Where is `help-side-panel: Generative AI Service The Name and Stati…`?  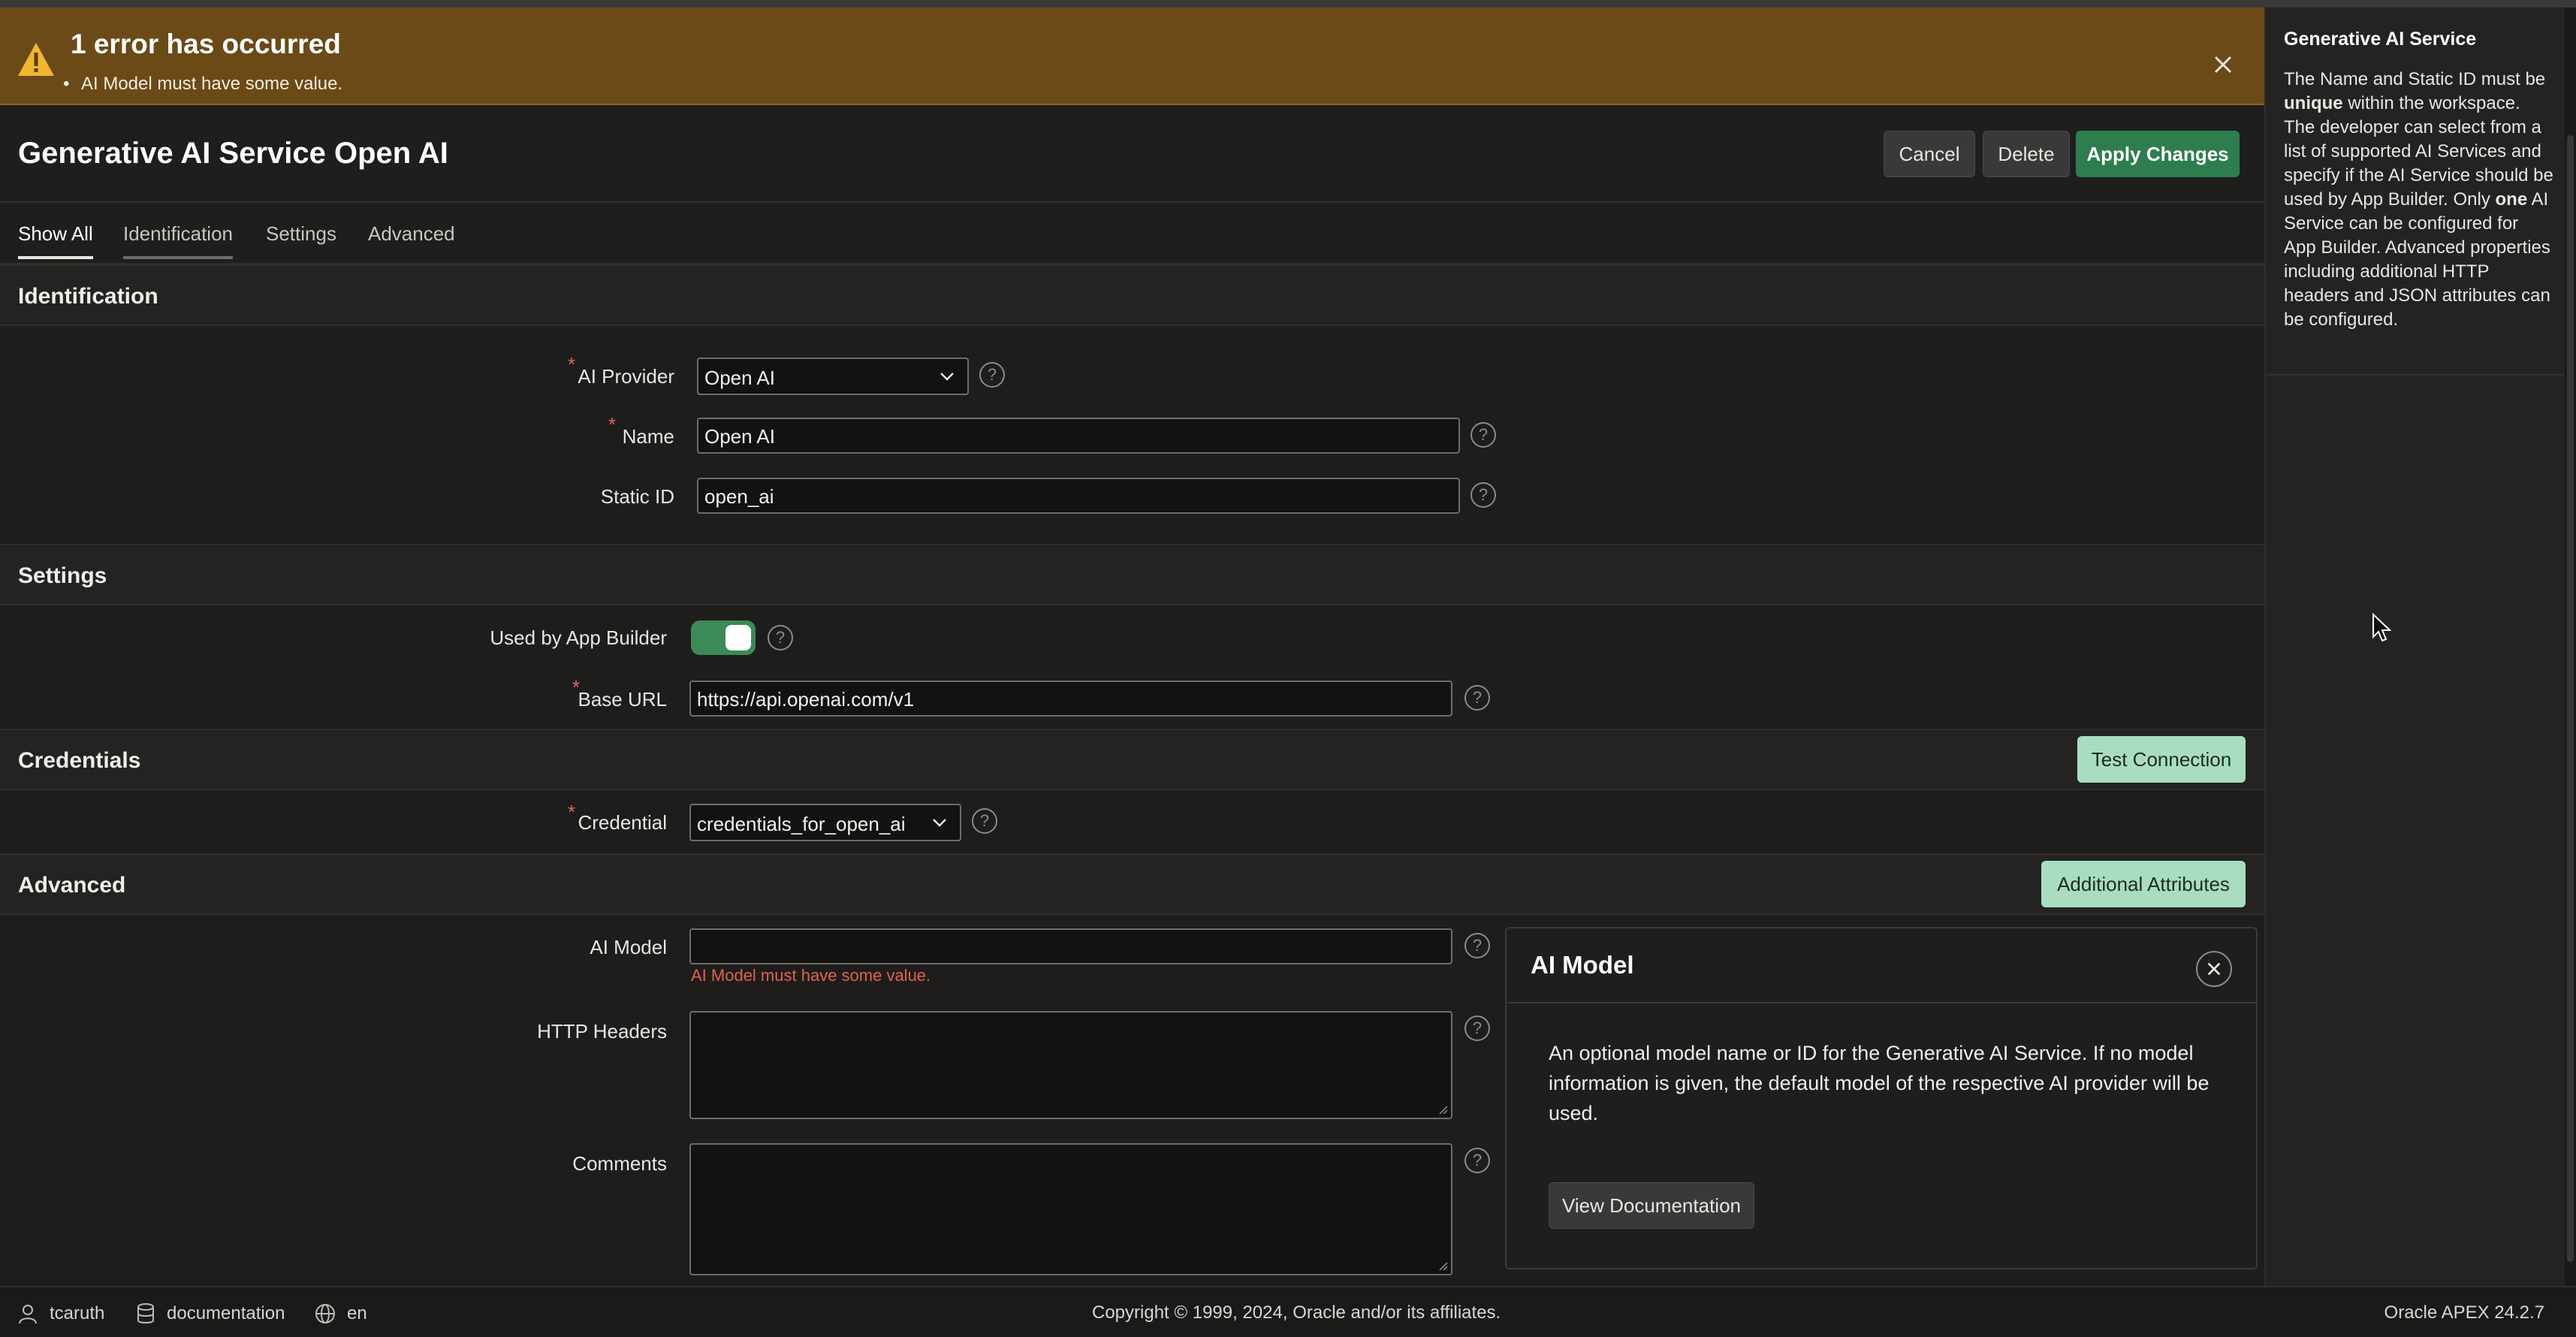 help-side-panel: Generative AI Service The Name and Stati… is located at coordinates (2415, 647).